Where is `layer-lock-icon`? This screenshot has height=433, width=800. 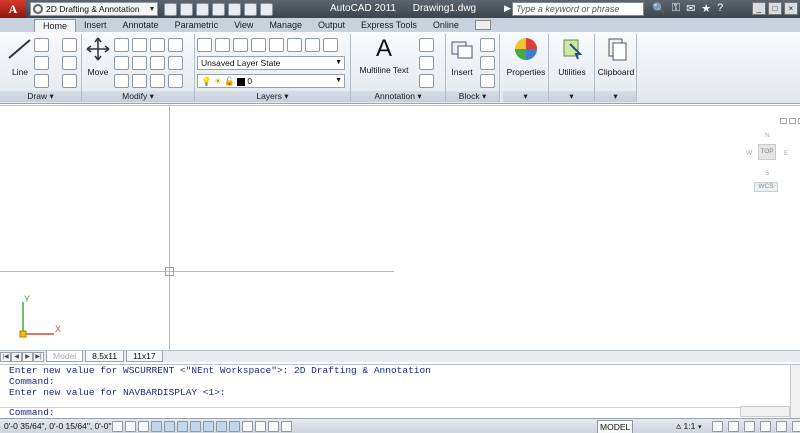 layer-lock-icon is located at coordinates (276, 45).